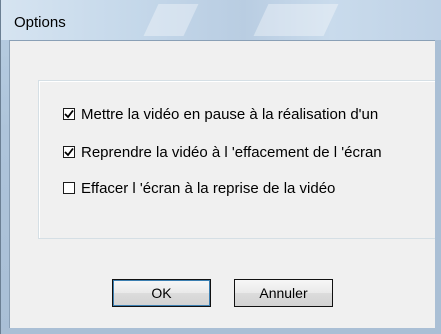  Describe the element at coordinates (221, 331) in the screenshot. I see `window-border-bottom` at that location.